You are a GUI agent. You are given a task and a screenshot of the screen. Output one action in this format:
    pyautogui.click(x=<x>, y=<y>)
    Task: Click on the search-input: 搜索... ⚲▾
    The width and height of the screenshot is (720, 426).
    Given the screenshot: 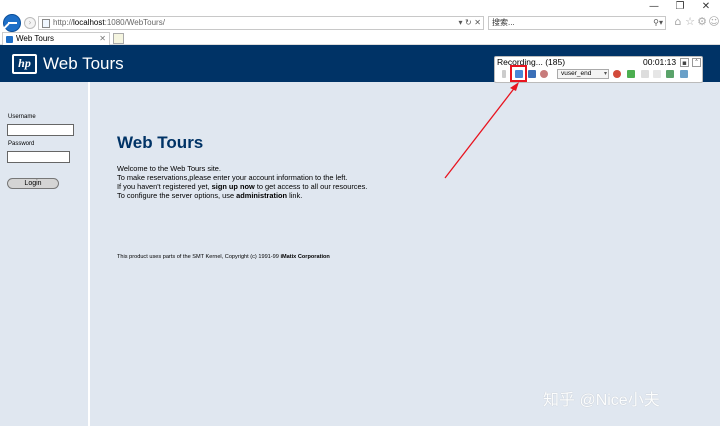 What is the action you would take?
    pyautogui.click(x=577, y=23)
    